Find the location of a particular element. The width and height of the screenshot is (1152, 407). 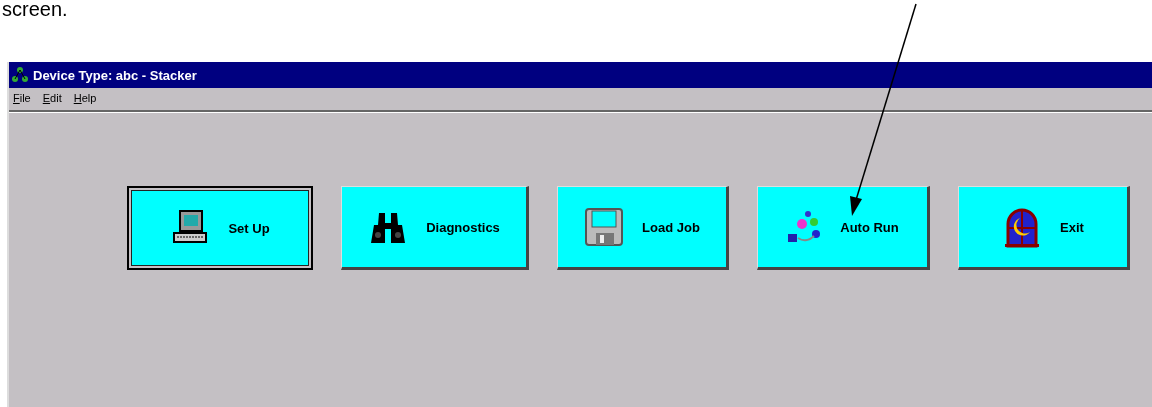

menu-item: Help is located at coordinates (85, 99).